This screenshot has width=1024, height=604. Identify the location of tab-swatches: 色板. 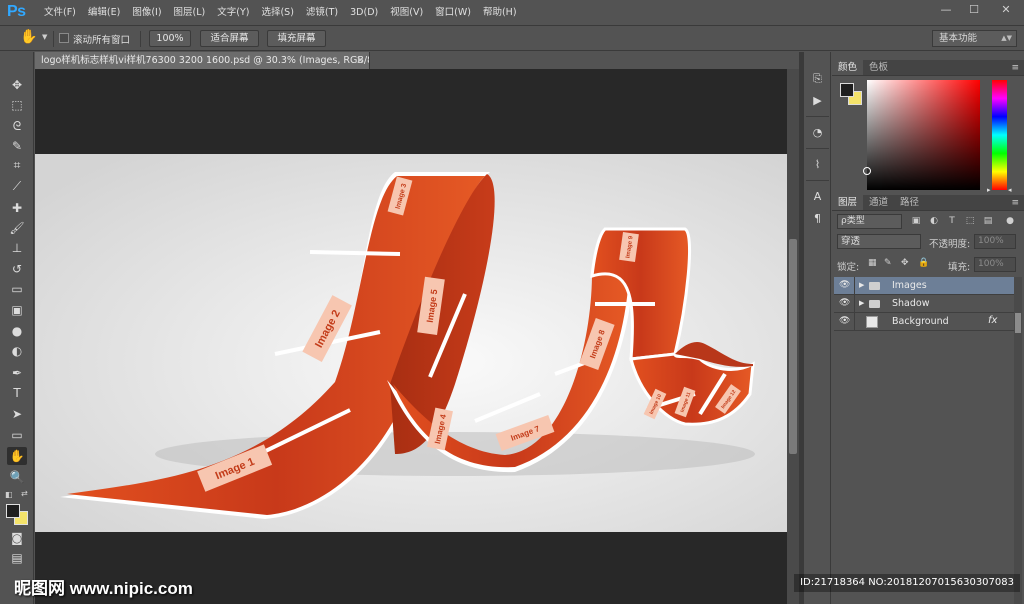
(878, 67).